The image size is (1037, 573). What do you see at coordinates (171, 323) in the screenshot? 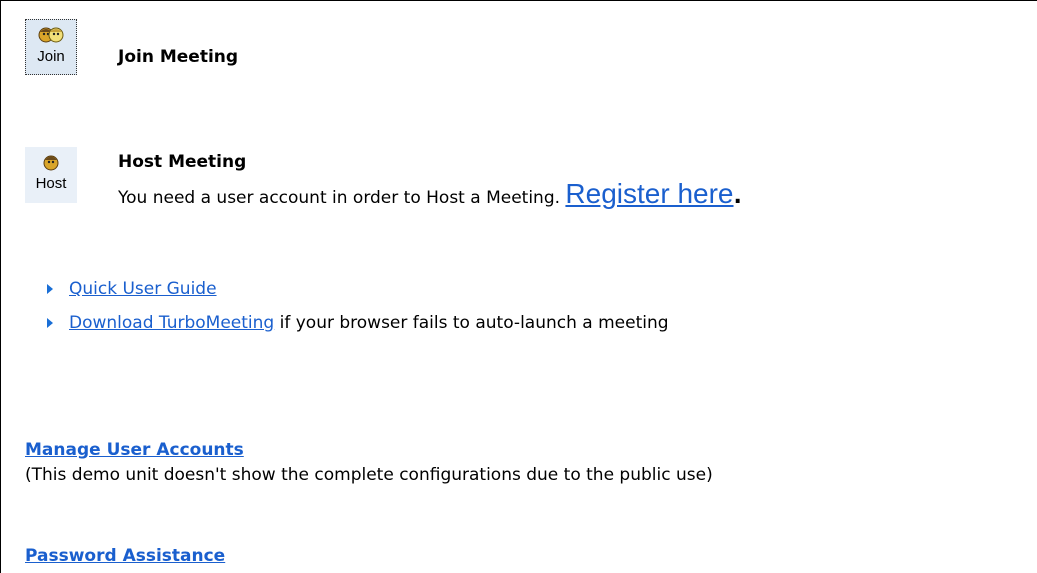
I see `download-turbomeeting-link: Download TurboMeeting` at bounding box center [171, 323].